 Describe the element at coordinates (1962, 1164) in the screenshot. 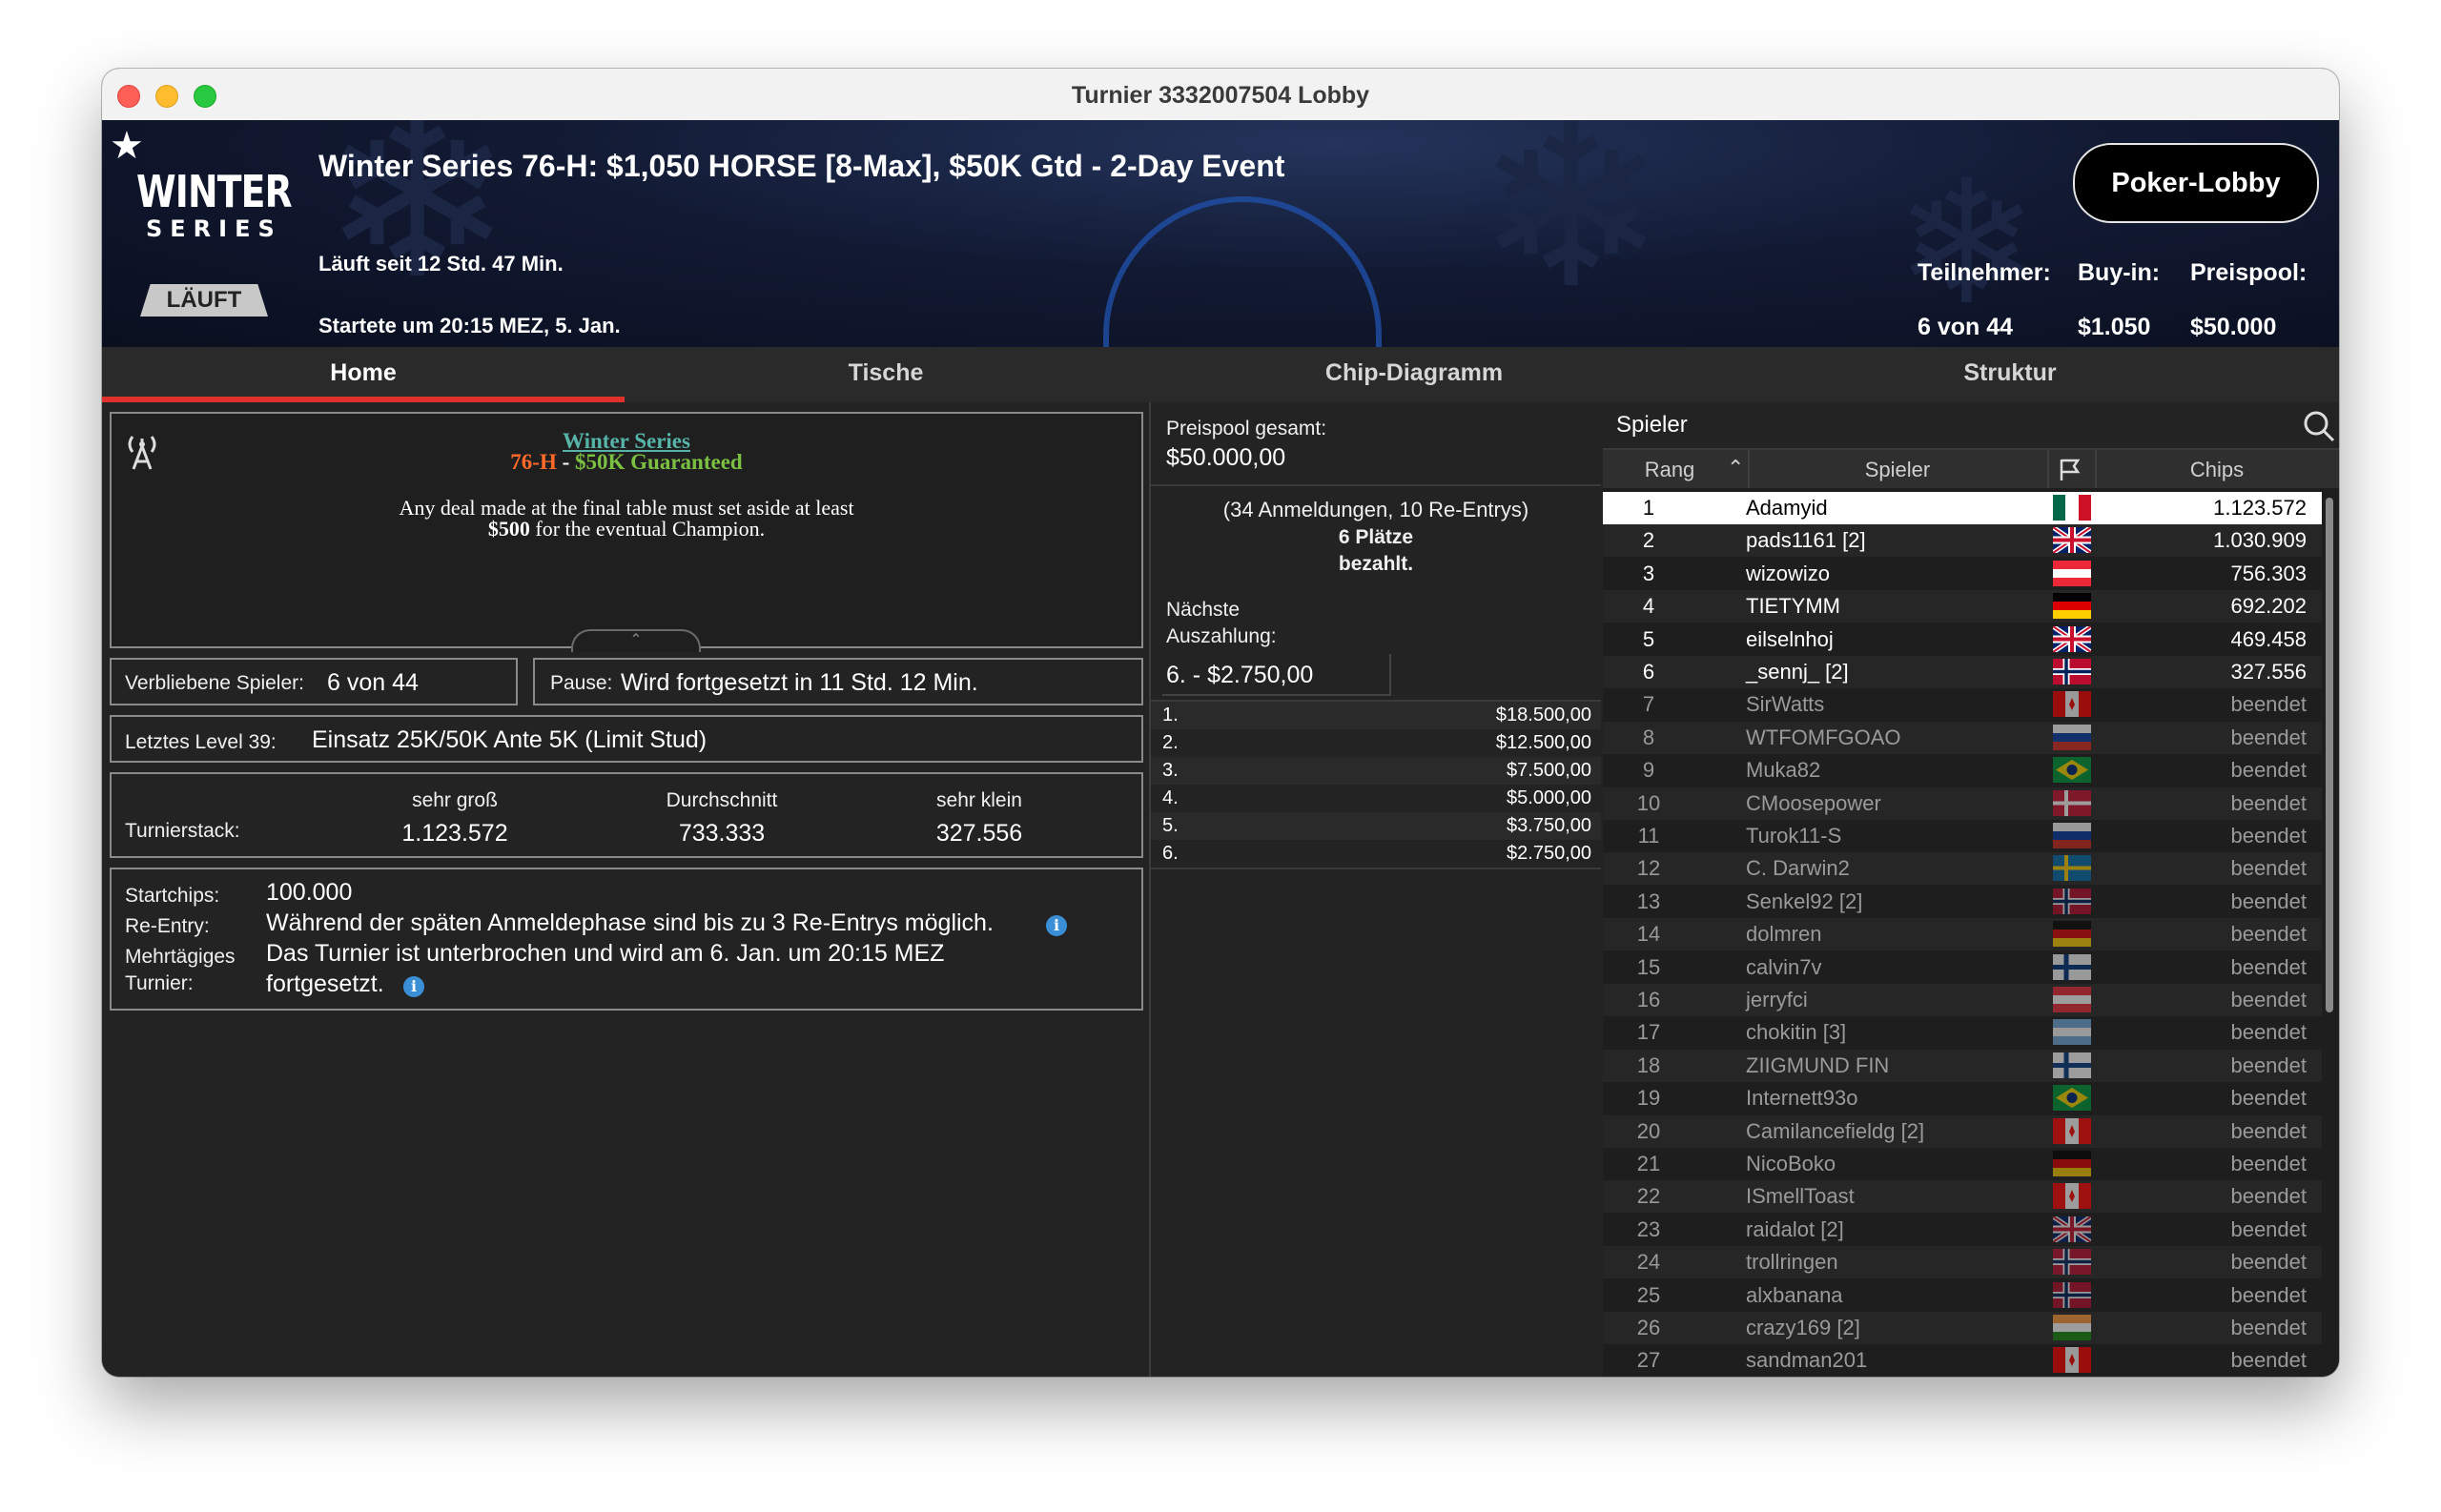

I see `player-row: 21 NicoBoko beendet` at that location.